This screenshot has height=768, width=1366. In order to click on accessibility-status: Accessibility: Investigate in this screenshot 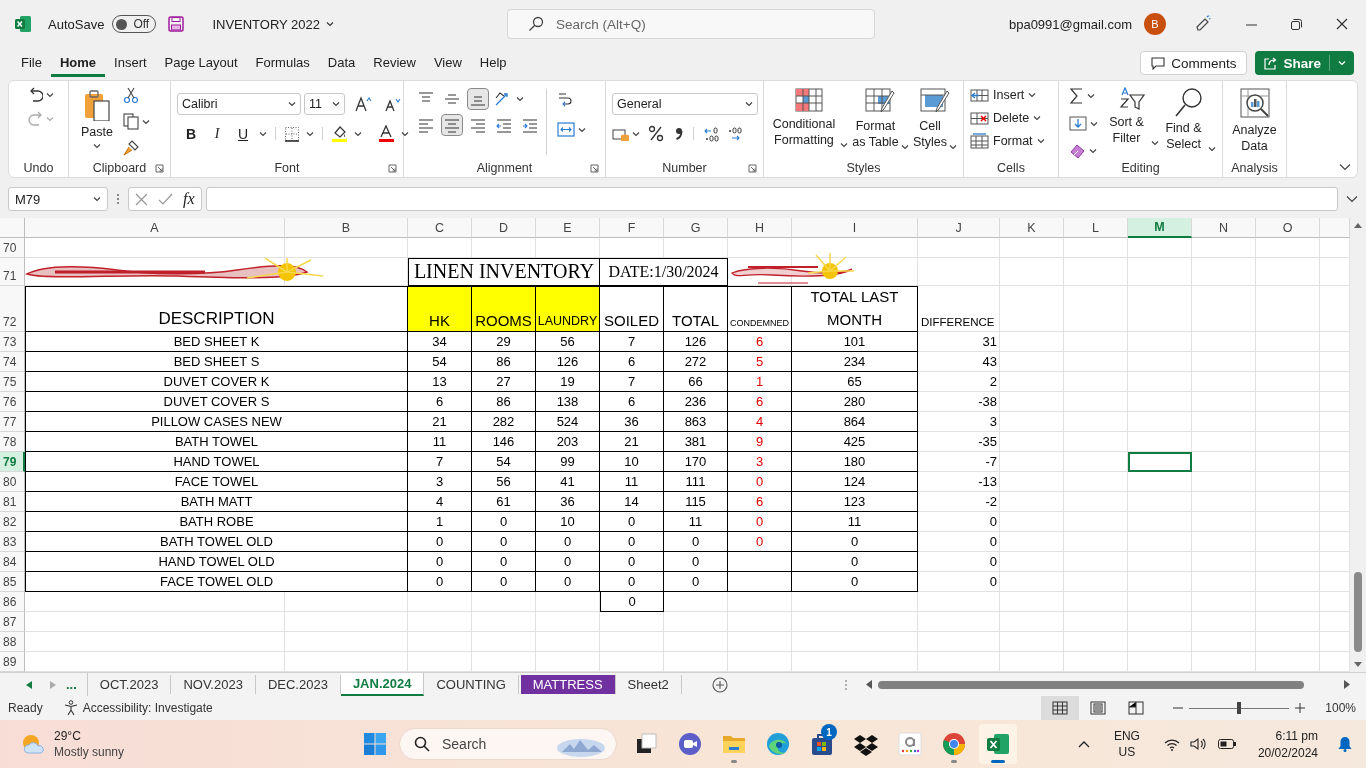, I will do `click(147, 708)`.